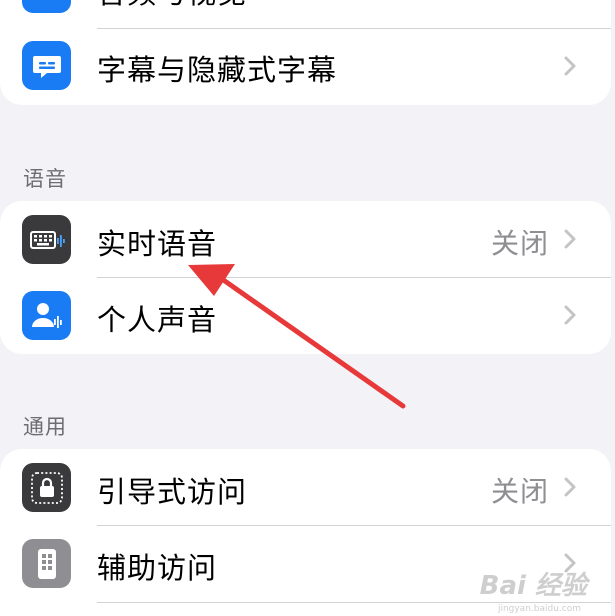  I want to click on watermark-url: jingyan.baidu.com, so click(539, 609).